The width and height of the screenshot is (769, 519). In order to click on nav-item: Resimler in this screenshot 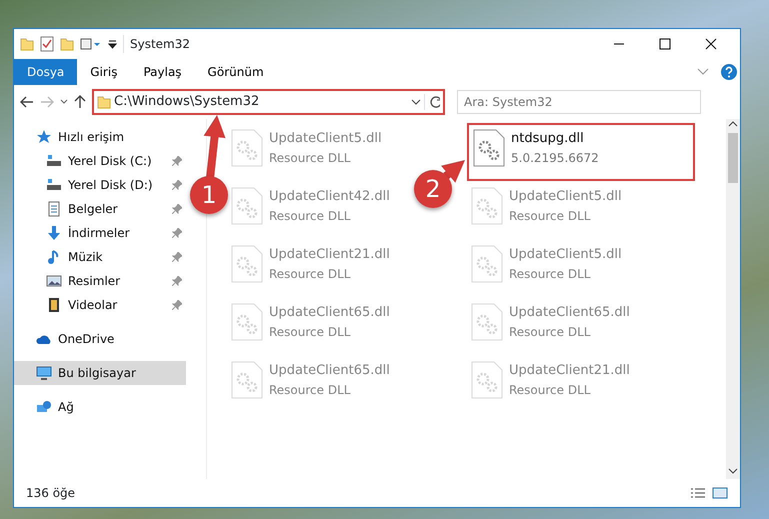, I will do `click(100, 281)`.